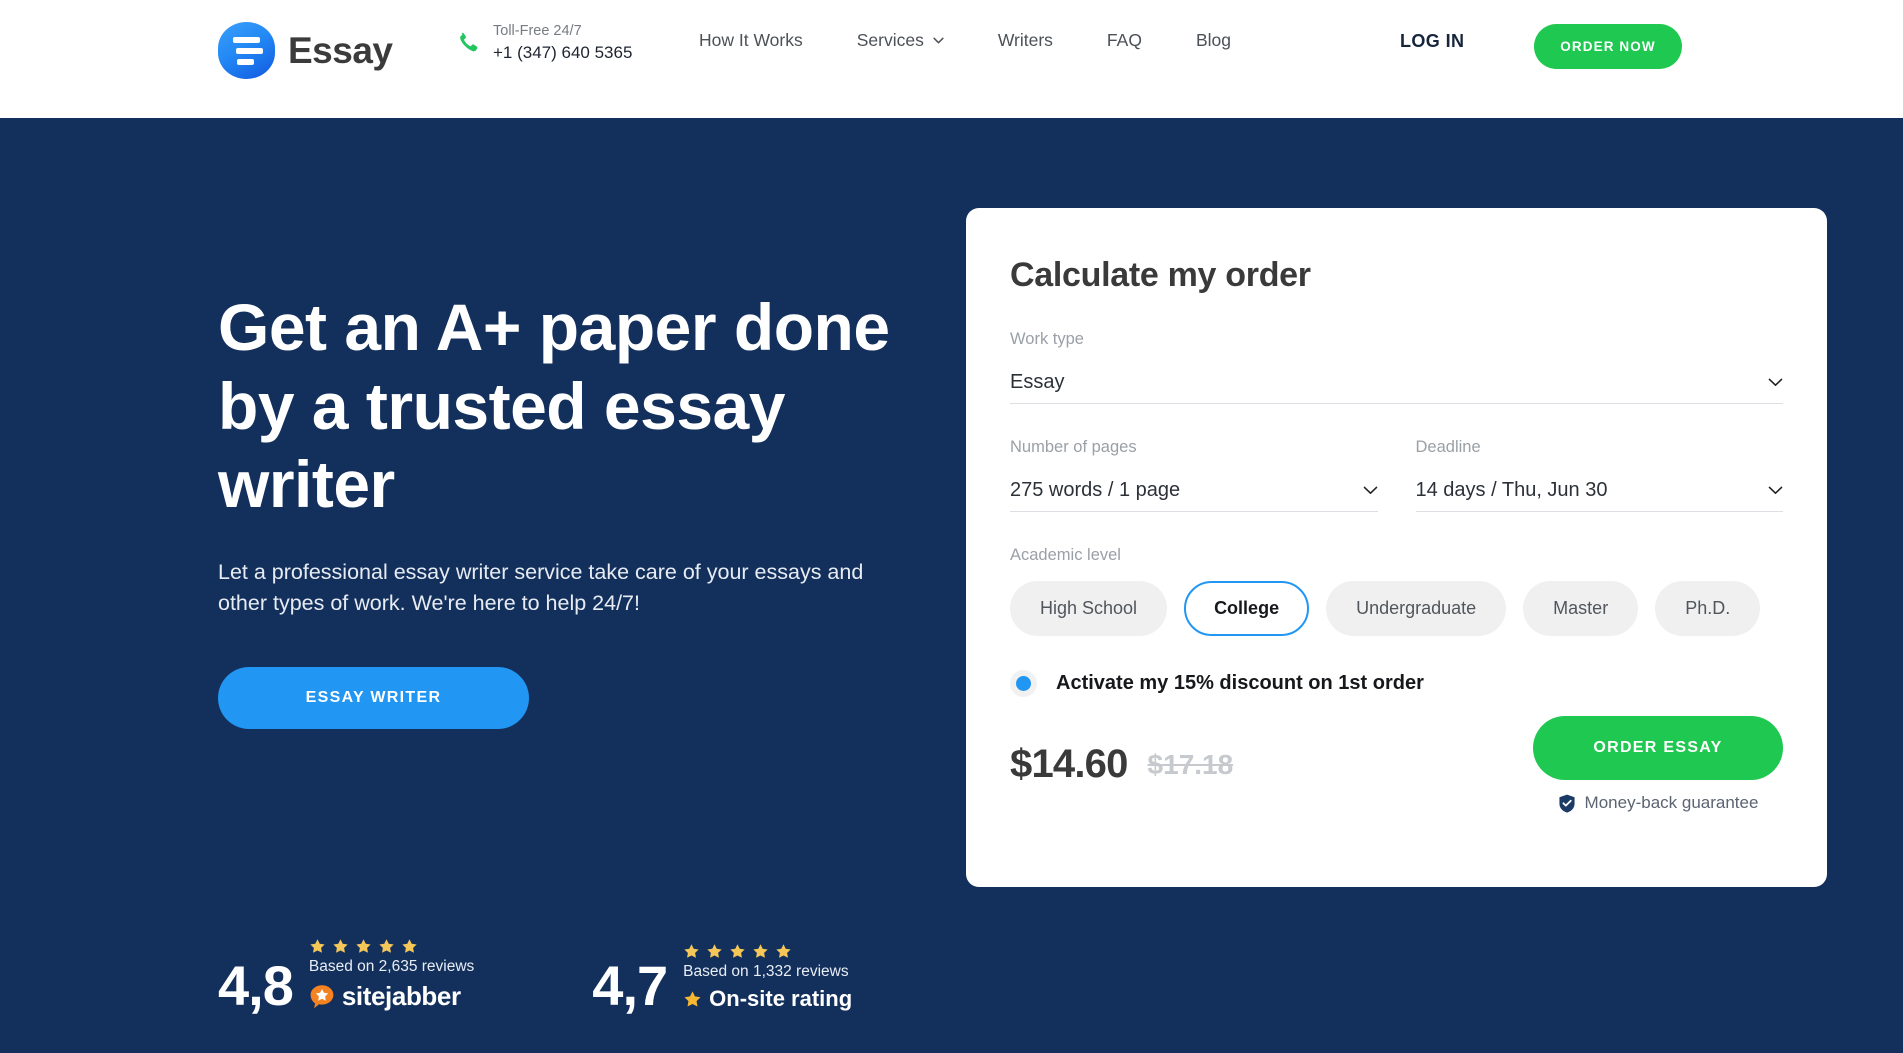  I want to click on nav-item-how-it-works: How It Works, so click(751, 40).